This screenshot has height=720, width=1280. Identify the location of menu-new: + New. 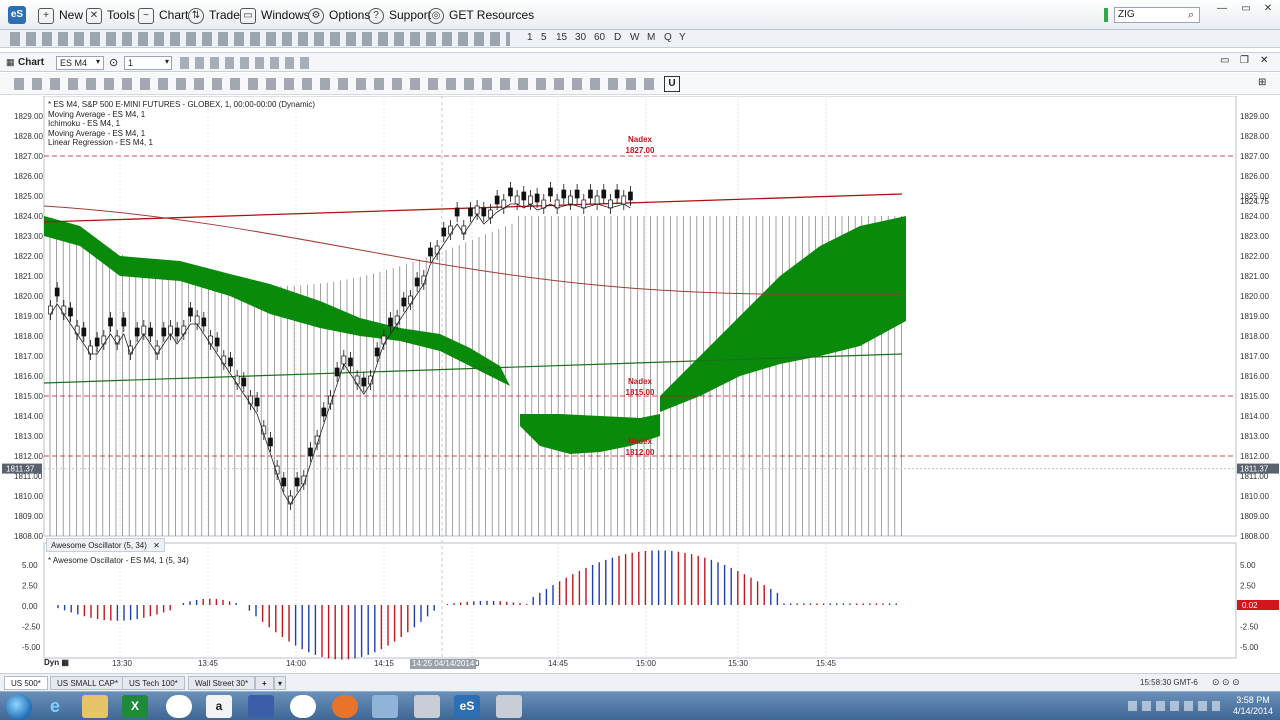
(60, 15).